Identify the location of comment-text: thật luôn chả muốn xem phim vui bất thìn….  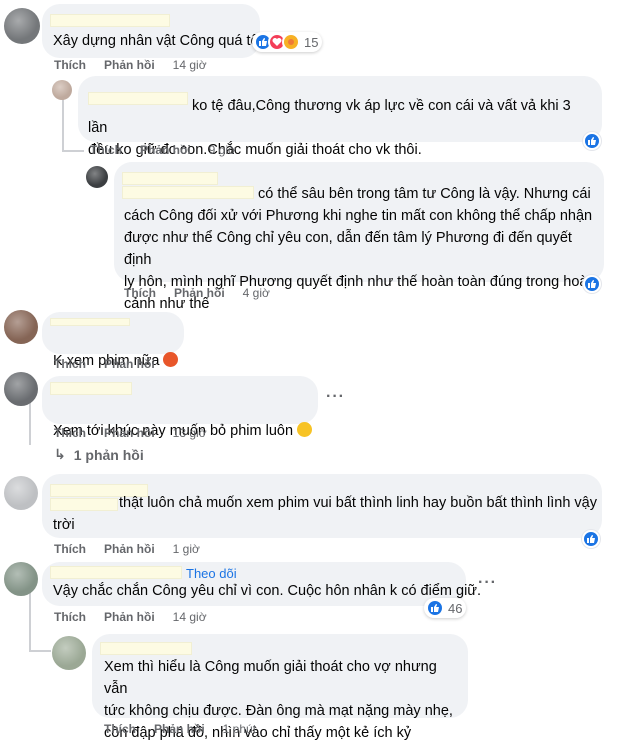
(325, 514).